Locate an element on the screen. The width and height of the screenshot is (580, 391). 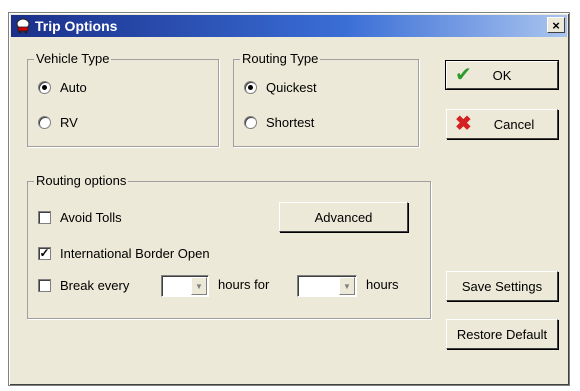
break-every-checkbox is located at coordinates (44, 285).